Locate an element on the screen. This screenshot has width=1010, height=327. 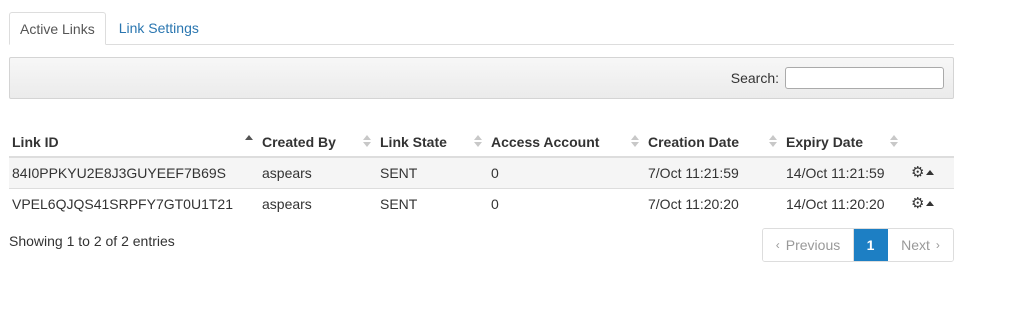
column-header-actions is located at coordinates (929, 142).